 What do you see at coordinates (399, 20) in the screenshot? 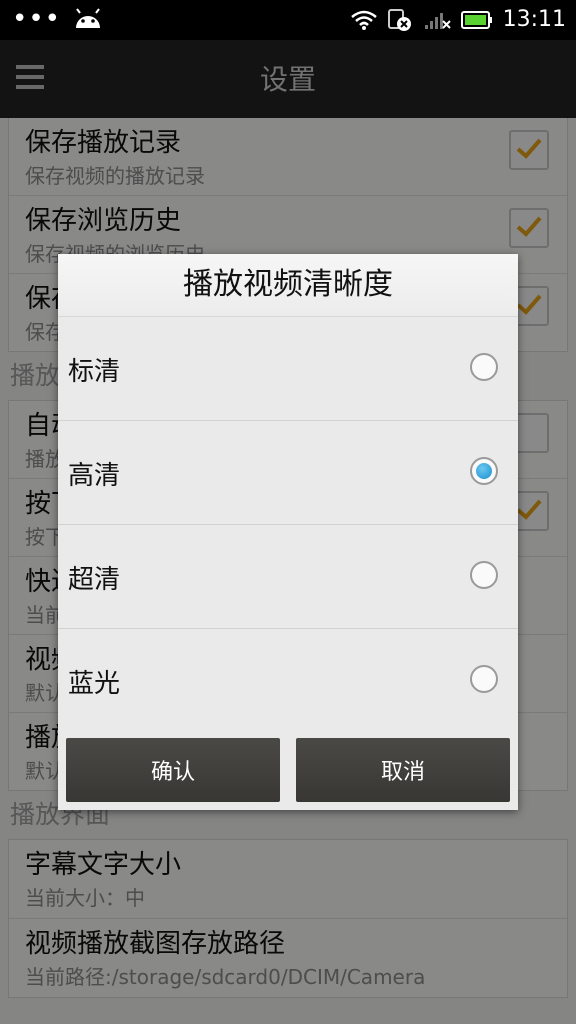
I see `sim-error-icon` at bounding box center [399, 20].